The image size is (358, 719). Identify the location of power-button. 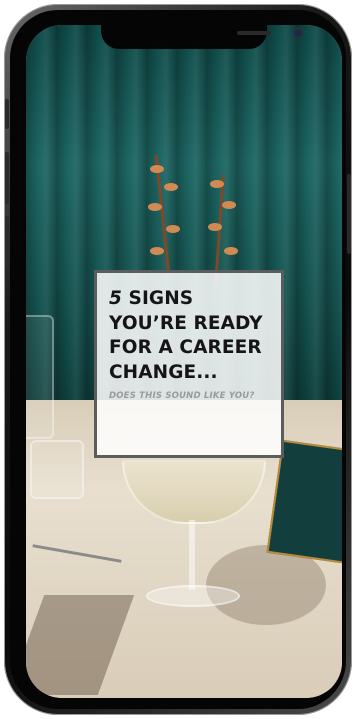
(349, 214).